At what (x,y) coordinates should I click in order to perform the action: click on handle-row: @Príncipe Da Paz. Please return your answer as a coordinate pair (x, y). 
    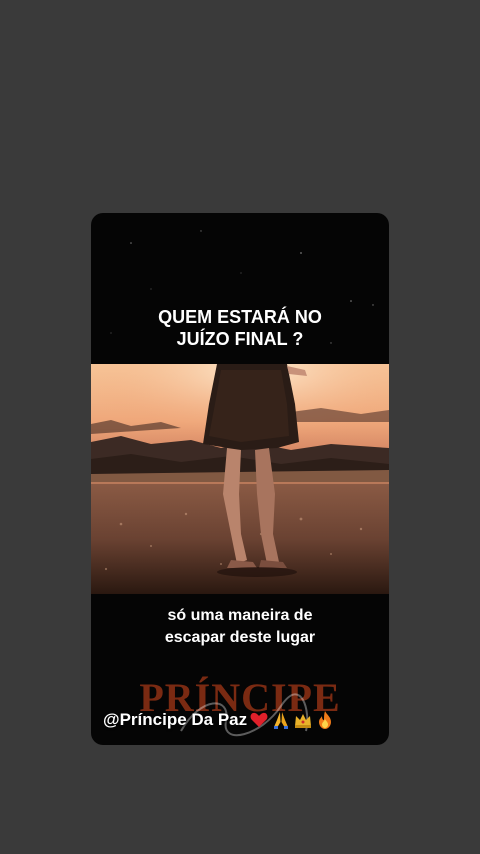
    Looking at the image, I should click on (243, 720).